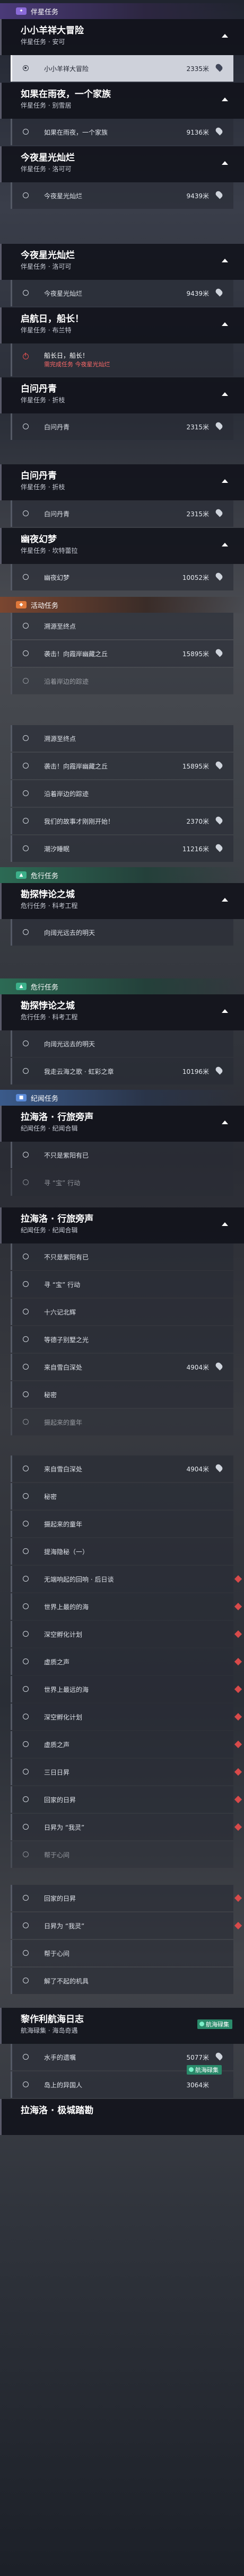 The image size is (244, 2576). Describe the element at coordinates (122, 1981) in the screenshot. I see `quest-step-row: 解了不起的机具` at that location.